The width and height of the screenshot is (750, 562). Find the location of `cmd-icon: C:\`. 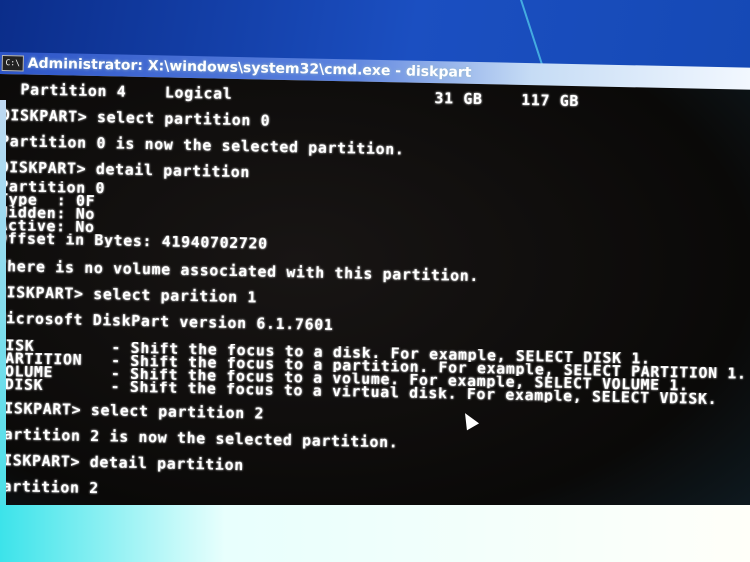

cmd-icon: C:\ is located at coordinates (12, 63).